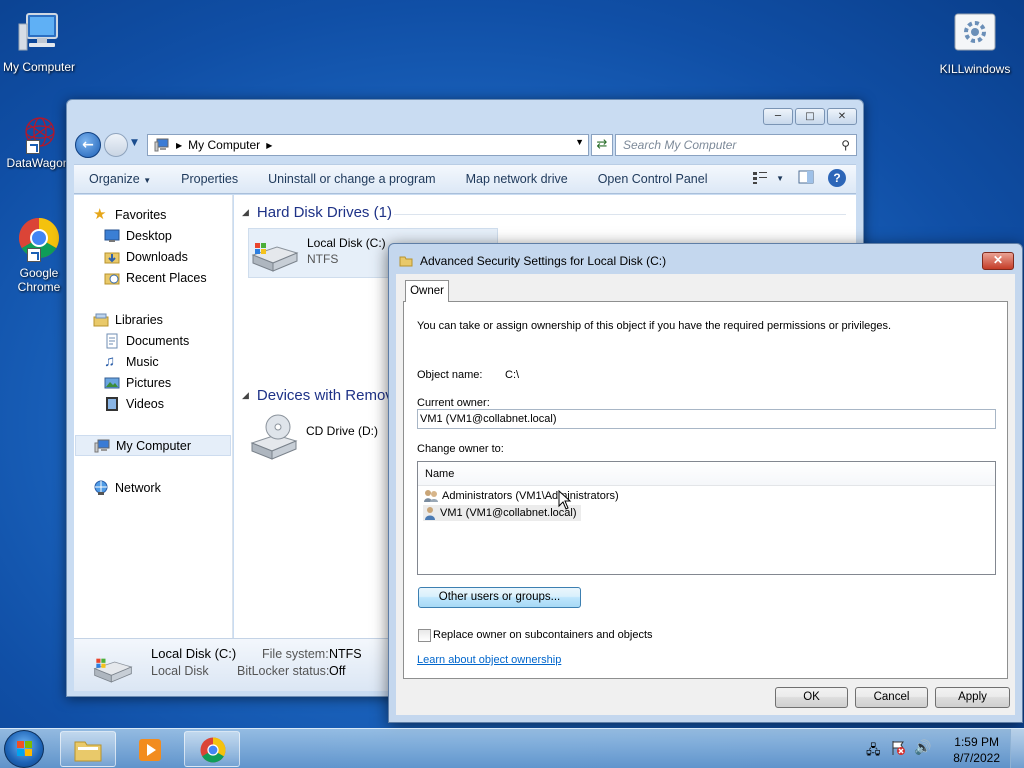  Describe the element at coordinates (706, 419) in the screenshot. I see `current-owner-field: VM1 (VM1@collabnet.local)` at that location.